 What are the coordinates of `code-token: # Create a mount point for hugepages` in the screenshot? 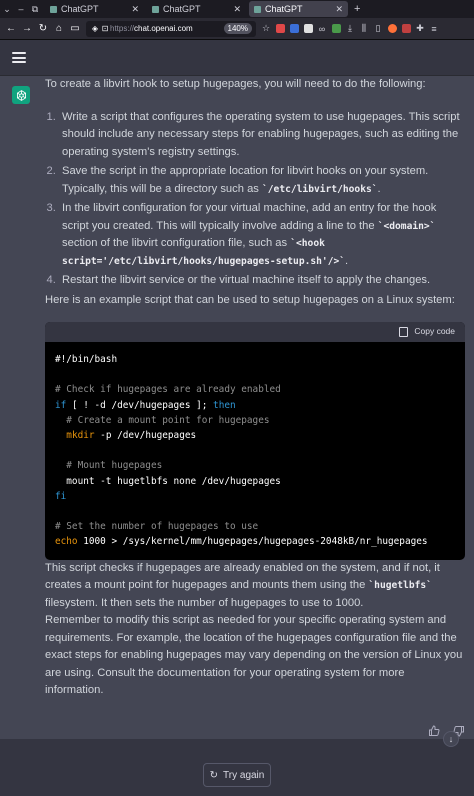 It's located at (162, 420).